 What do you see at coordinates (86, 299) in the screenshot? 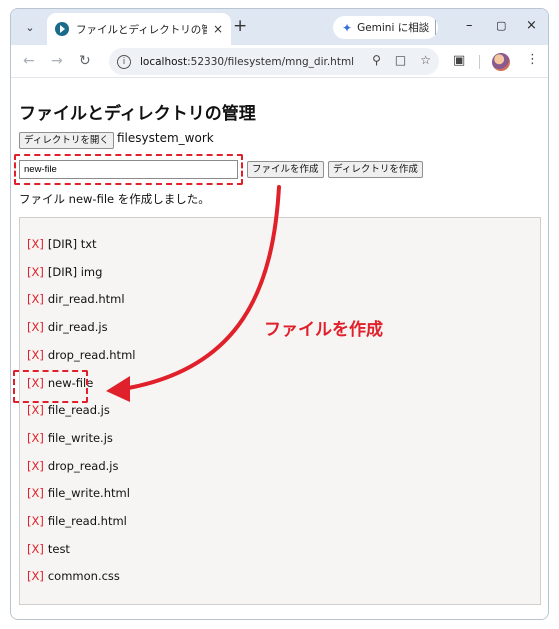
I see `entry-name: dir_read.html` at bounding box center [86, 299].